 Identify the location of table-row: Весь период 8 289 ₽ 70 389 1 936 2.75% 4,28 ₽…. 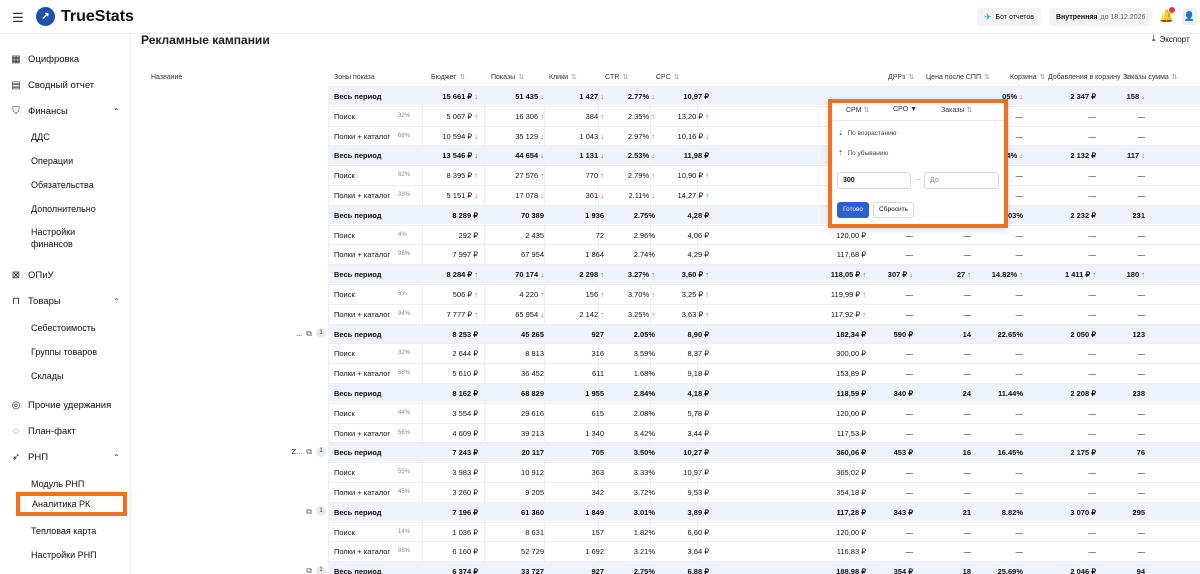
(764, 214).